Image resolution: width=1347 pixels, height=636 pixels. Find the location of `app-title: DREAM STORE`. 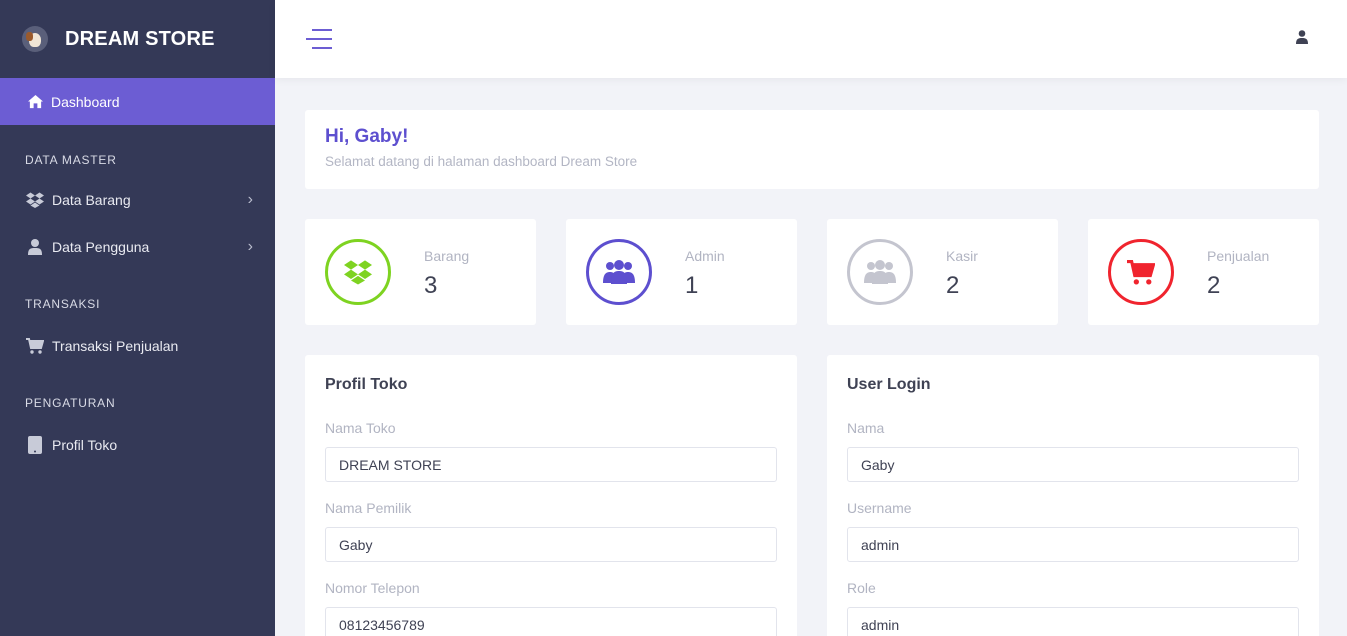

app-title: DREAM STORE is located at coordinates (140, 38).